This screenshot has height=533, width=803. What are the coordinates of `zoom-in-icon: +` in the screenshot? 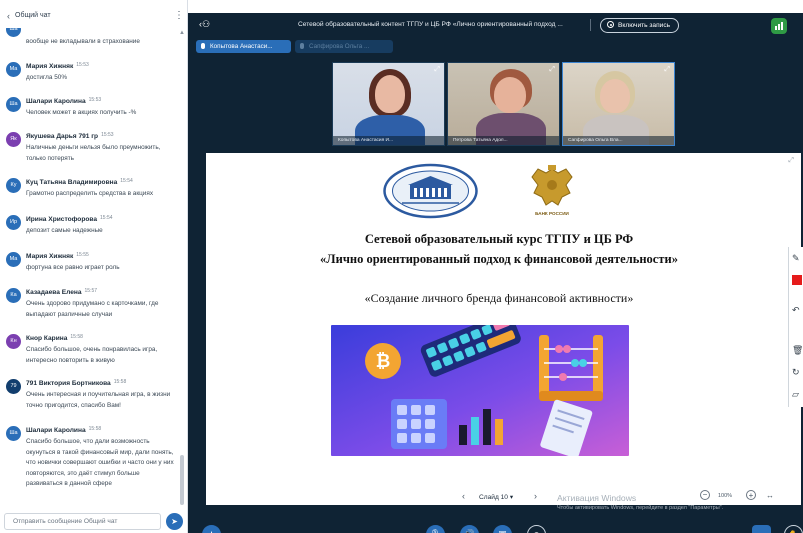 It's located at (751, 495).